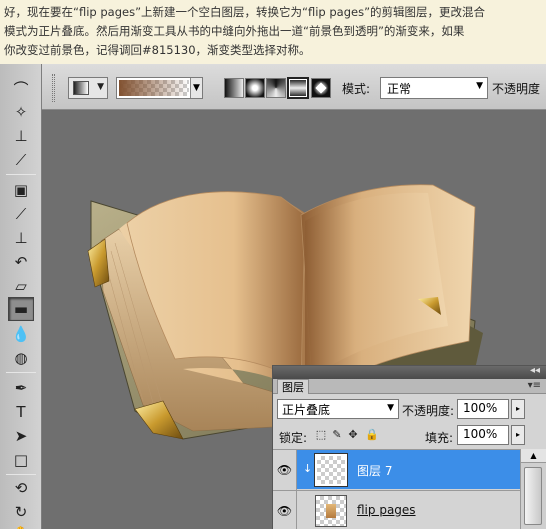  I want to click on lock-label: 锁定:, so click(293, 438).